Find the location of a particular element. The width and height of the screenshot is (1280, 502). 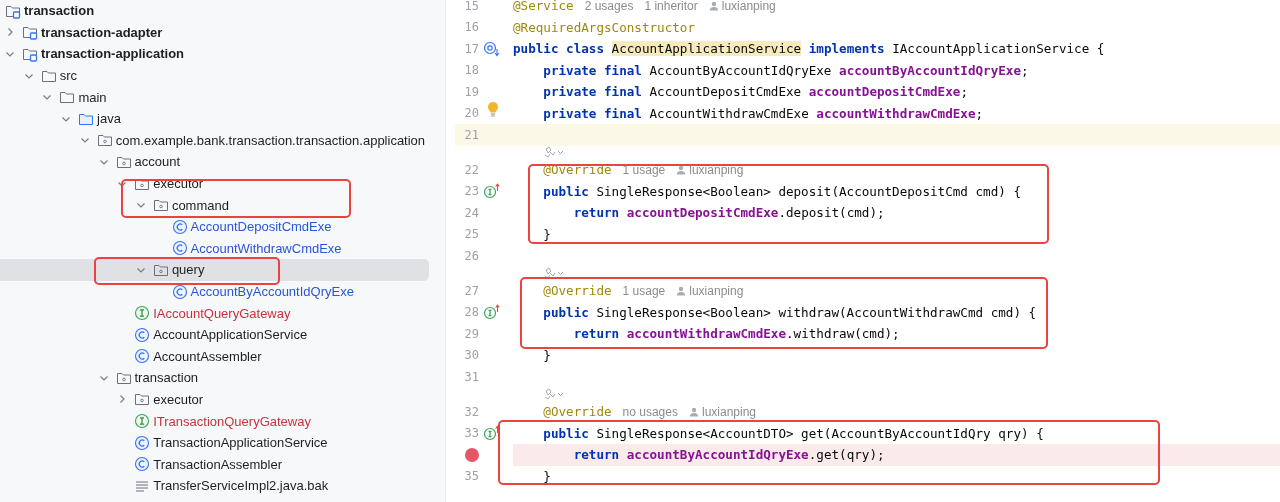

line-number: 33 is located at coordinates (471, 433).